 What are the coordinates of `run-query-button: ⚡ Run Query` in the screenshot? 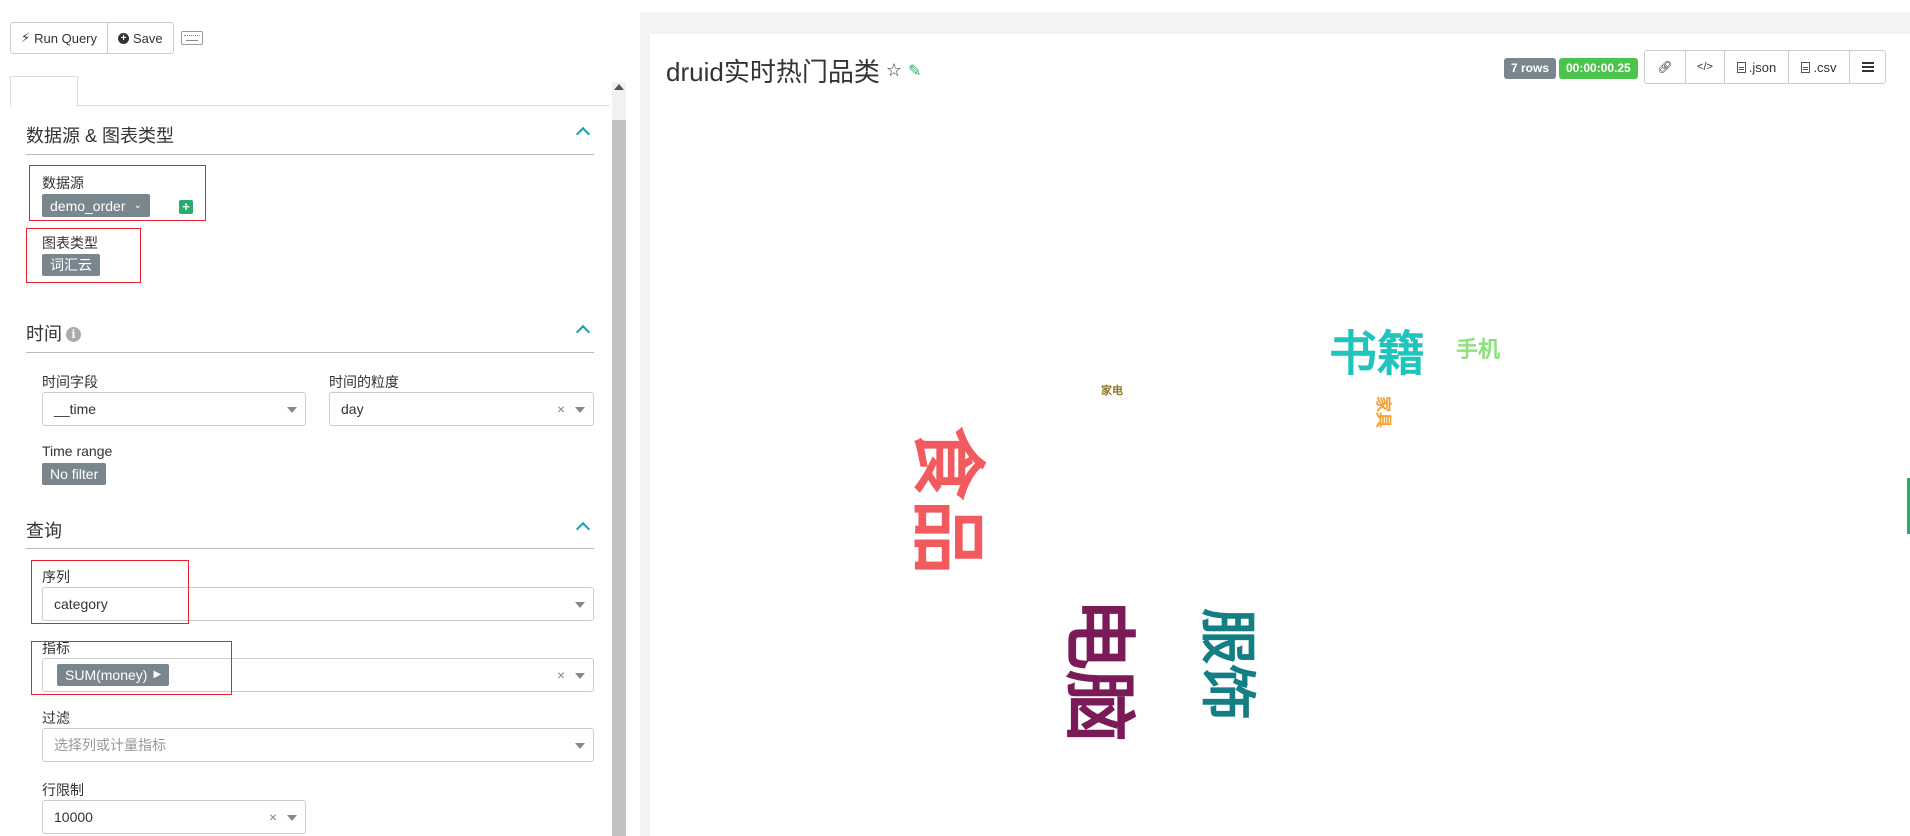 It's located at (59, 38).